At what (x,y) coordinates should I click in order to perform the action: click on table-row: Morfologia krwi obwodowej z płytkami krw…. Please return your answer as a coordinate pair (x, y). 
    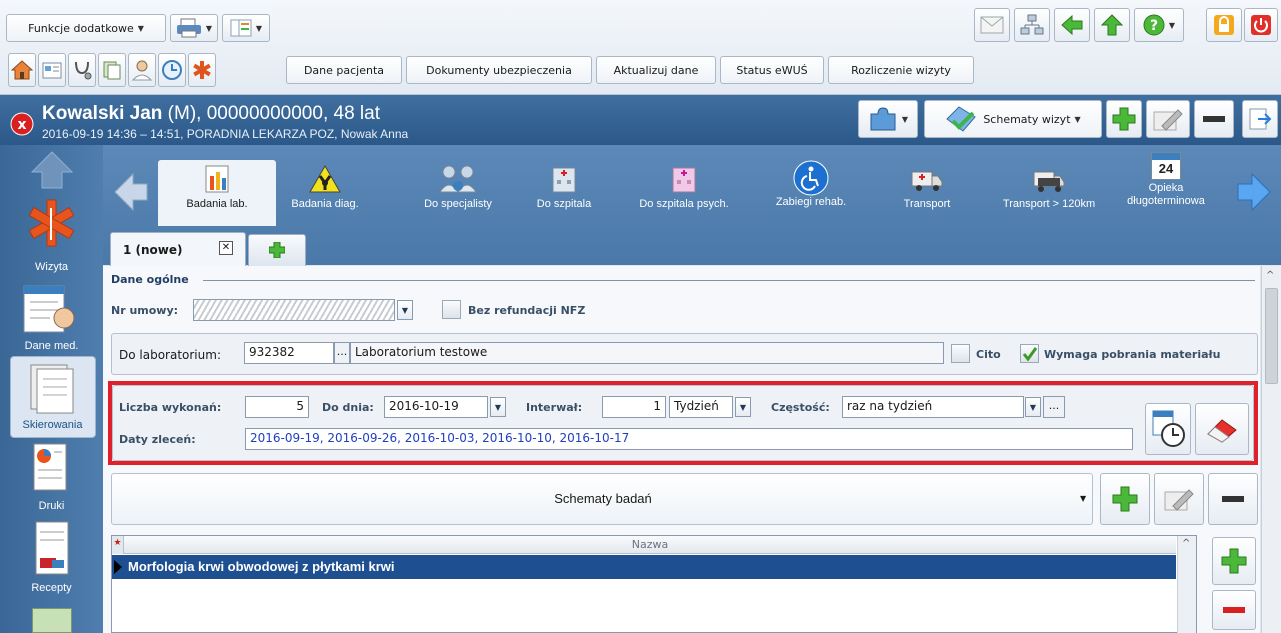
    Looking at the image, I should click on (644, 567).